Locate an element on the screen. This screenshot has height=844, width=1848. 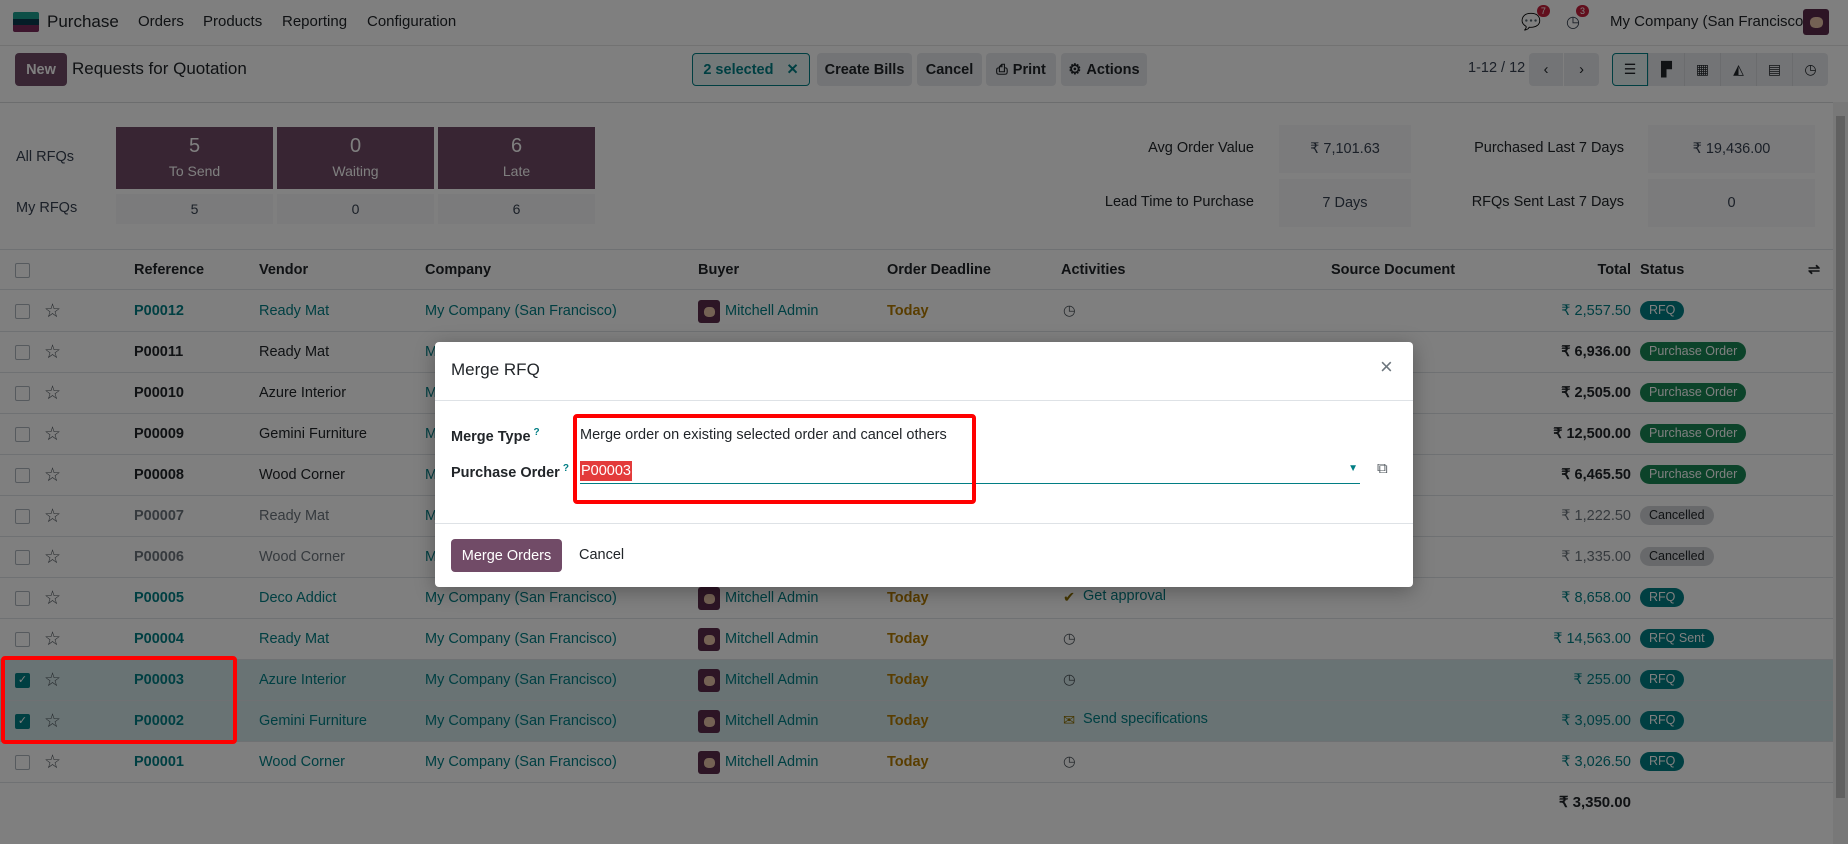
cancel-button: Cancel is located at coordinates (601, 555).